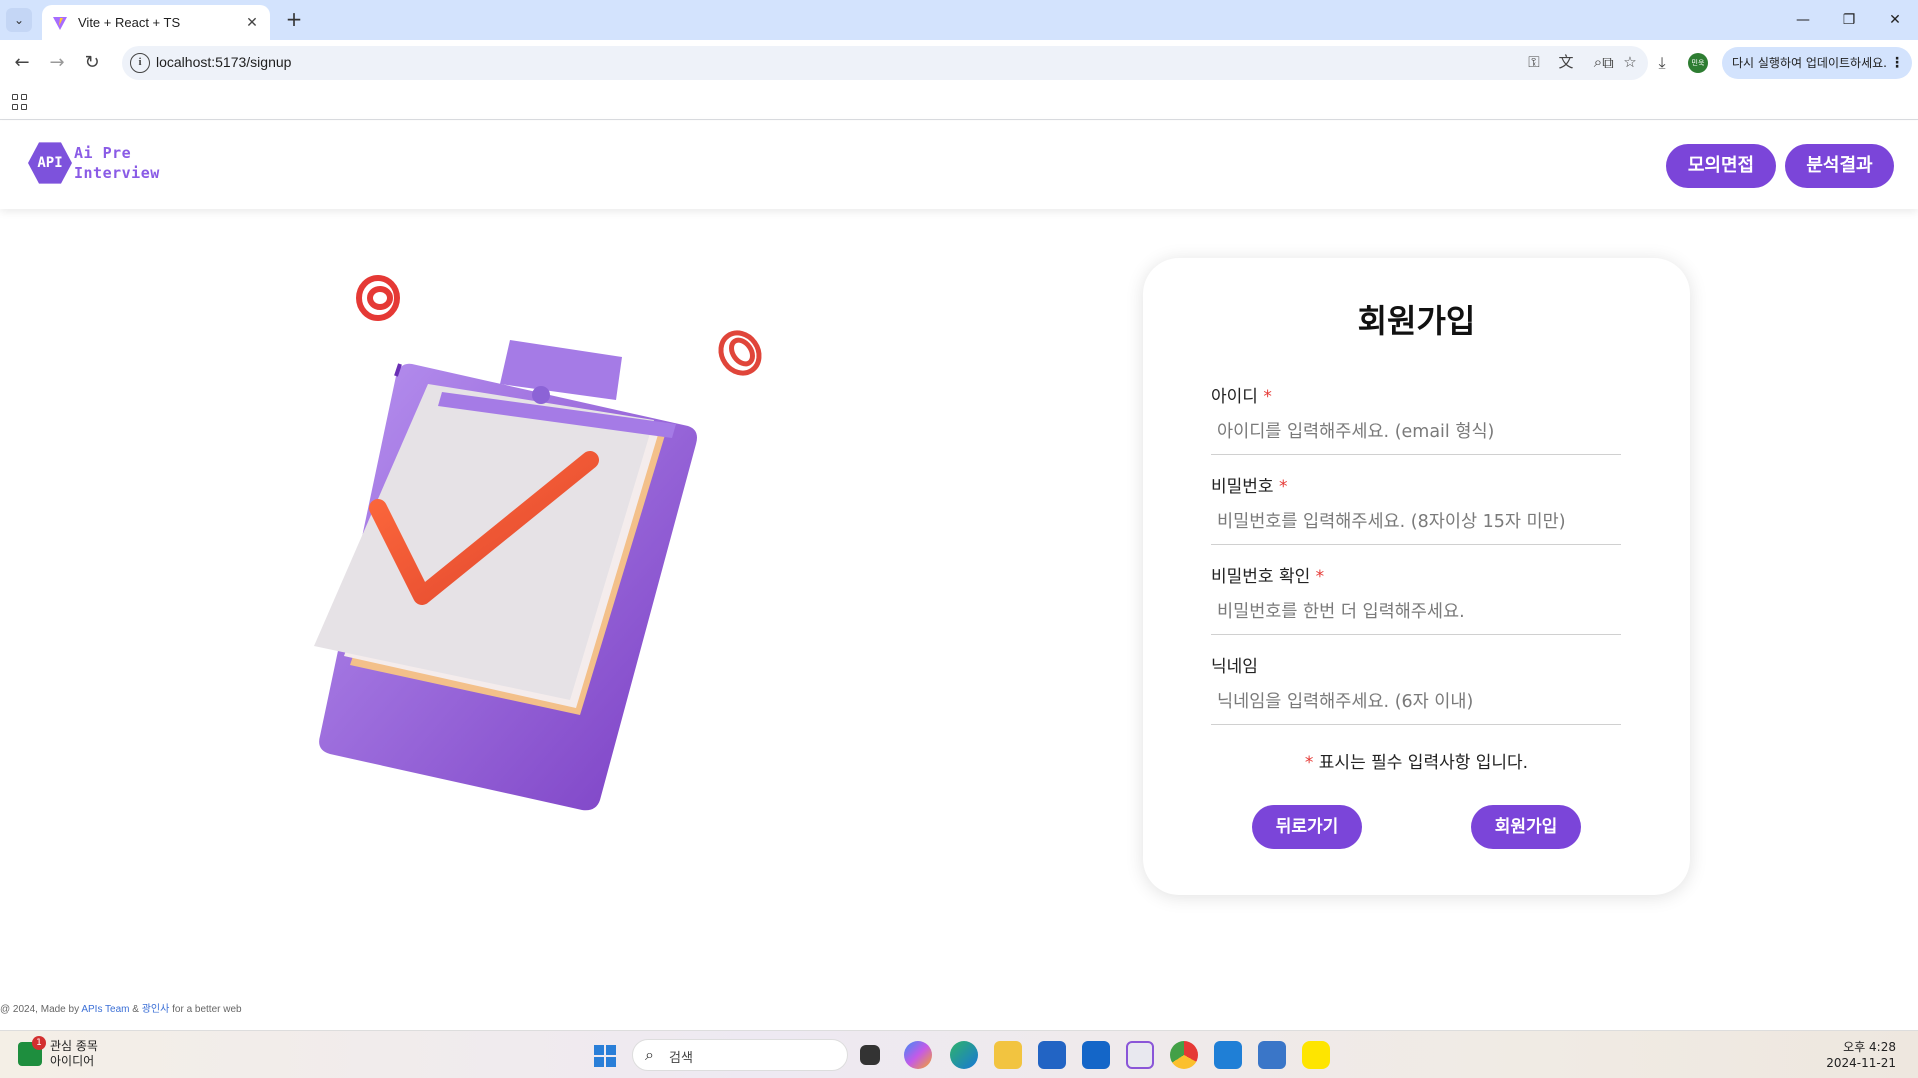  I want to click on browser-tab: Vite + React + TS ✕, so click(156, 22).